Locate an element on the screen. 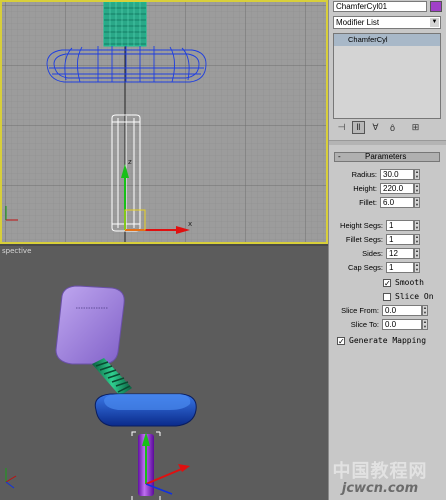  height-label: Height: is located at coordinates (365, 188).